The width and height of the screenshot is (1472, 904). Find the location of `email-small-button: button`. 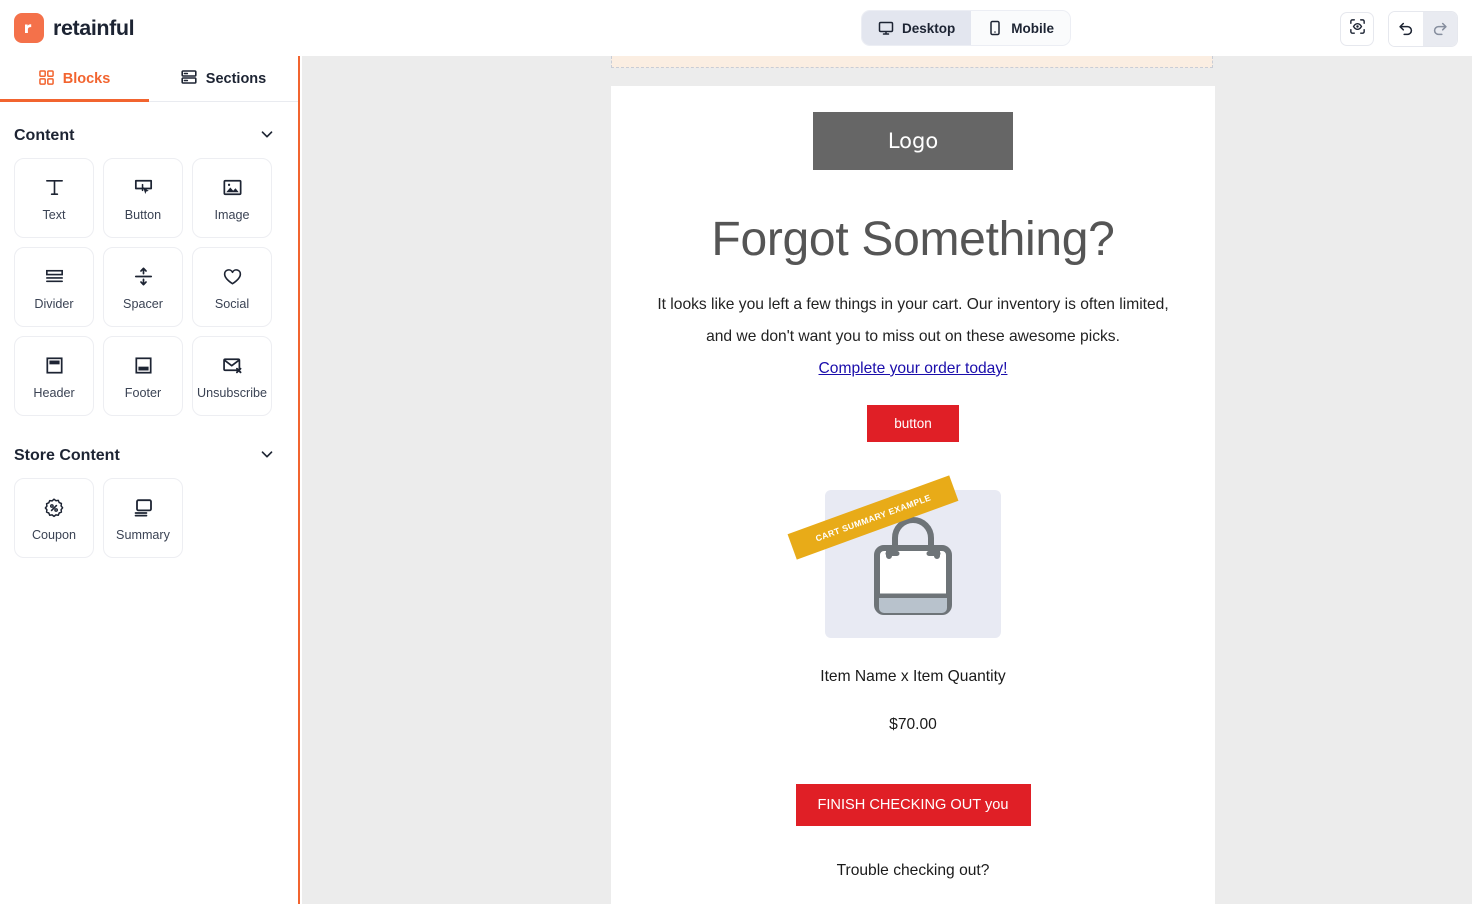

email-small-button: button is located at coordinates (913, 423).